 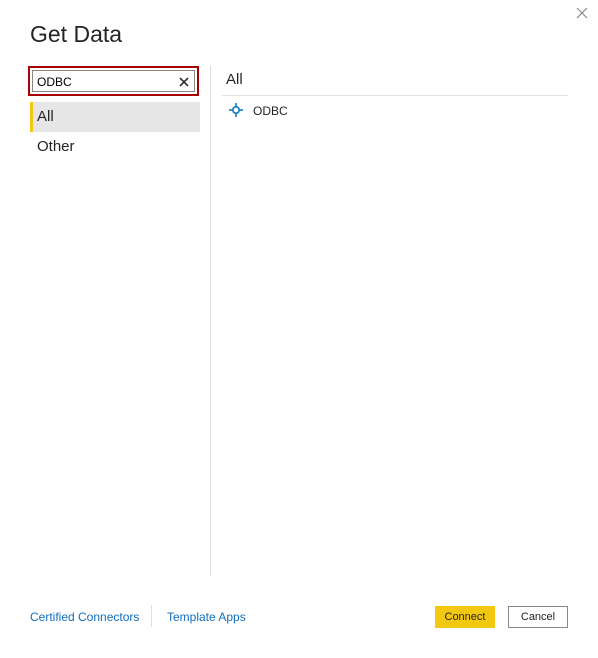 I want to click on panel-divider, so click(x=210, y=321).